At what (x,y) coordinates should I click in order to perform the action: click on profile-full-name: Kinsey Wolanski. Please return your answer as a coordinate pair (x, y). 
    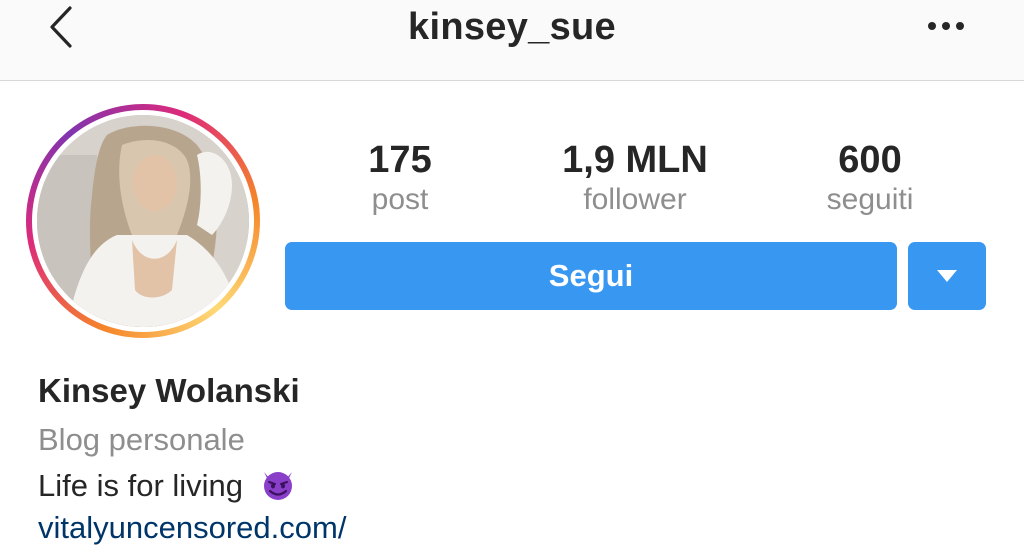
    Looking at the image, I should click on (169, 390).